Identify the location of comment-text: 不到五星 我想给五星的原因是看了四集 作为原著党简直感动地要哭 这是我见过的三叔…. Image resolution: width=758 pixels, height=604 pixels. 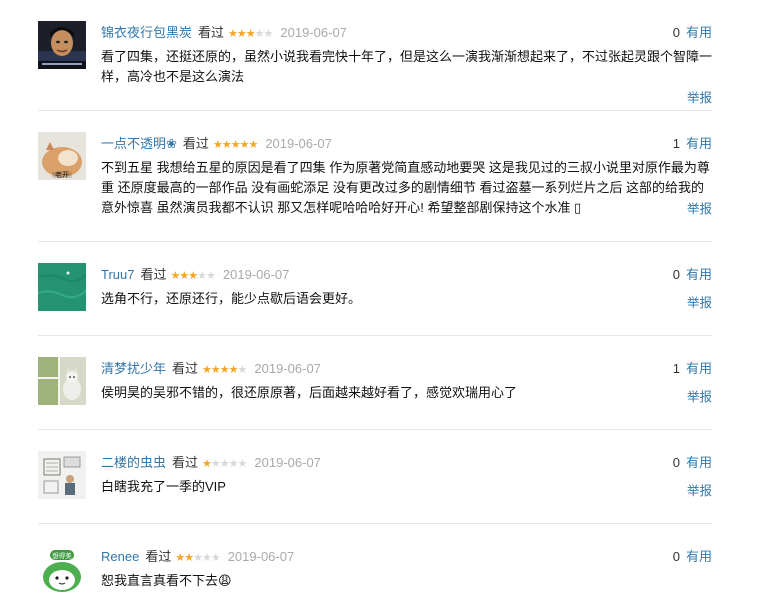
(405, 187).